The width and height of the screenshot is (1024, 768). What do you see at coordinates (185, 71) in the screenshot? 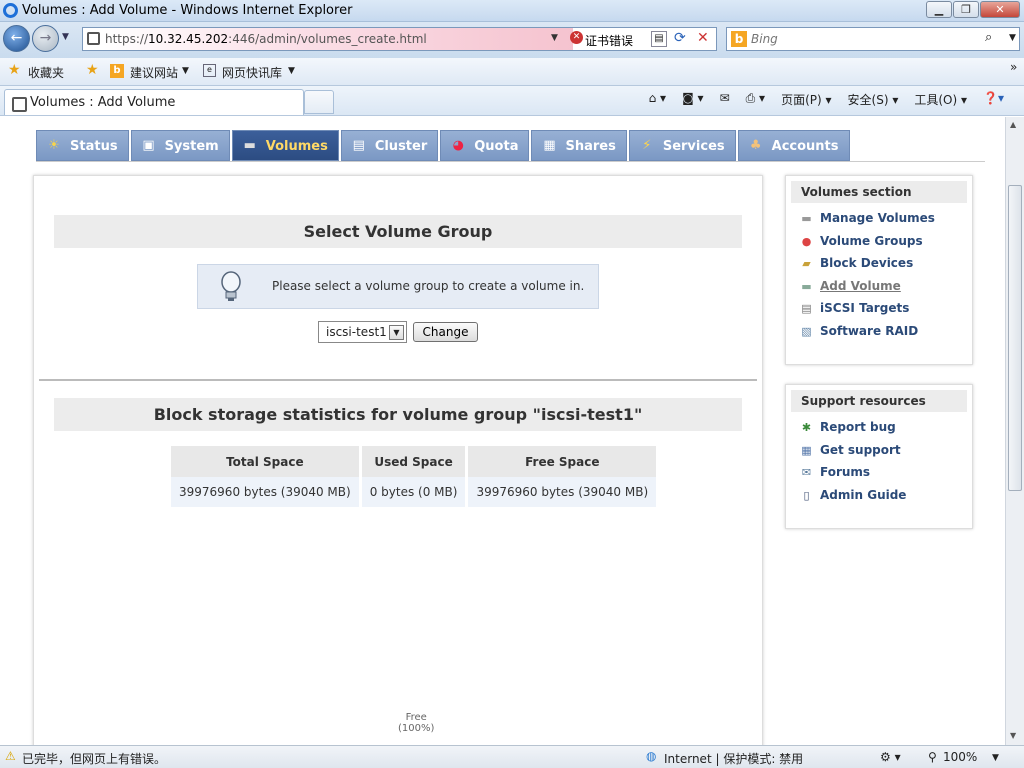
I see `suggested-sites-dropdown-icon: ▼` at bounding box center [185, 71].